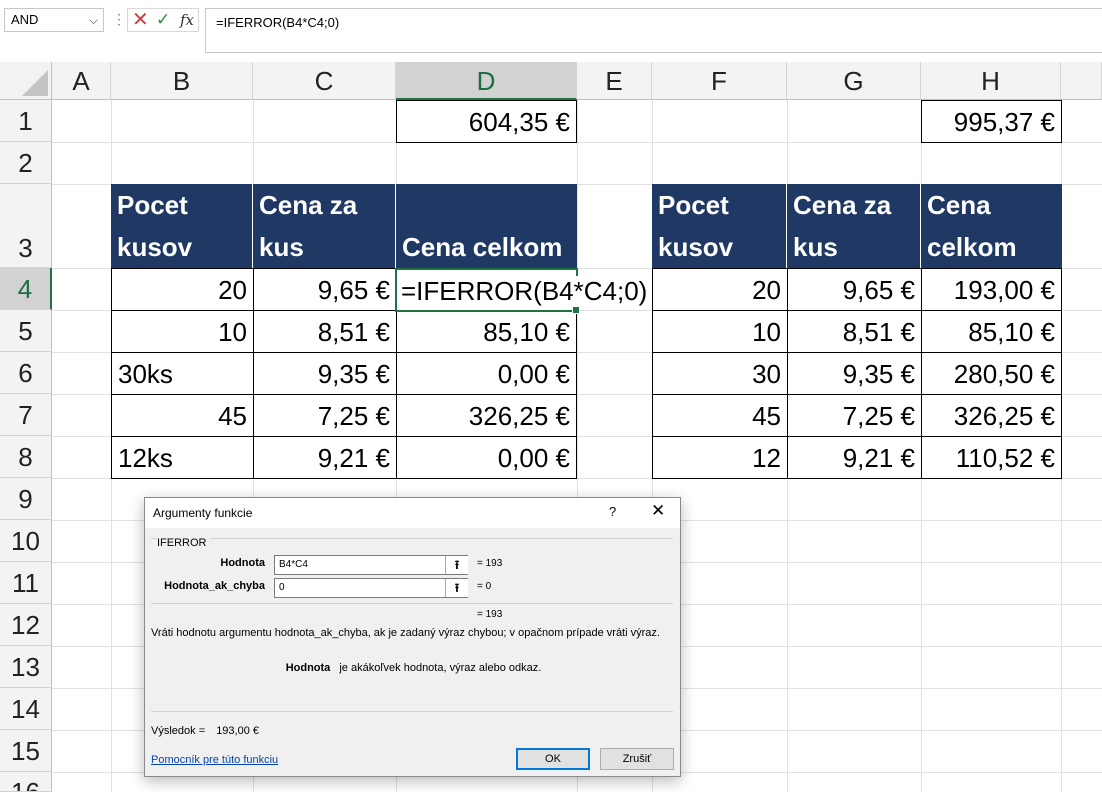 The width and height of the screenshot is (1102, 792). What do you see at coordinates (214, 586) in the screenshot?
I see `arg2-label: Hodnota_ak_chyba` at bounding box center [214, 586].